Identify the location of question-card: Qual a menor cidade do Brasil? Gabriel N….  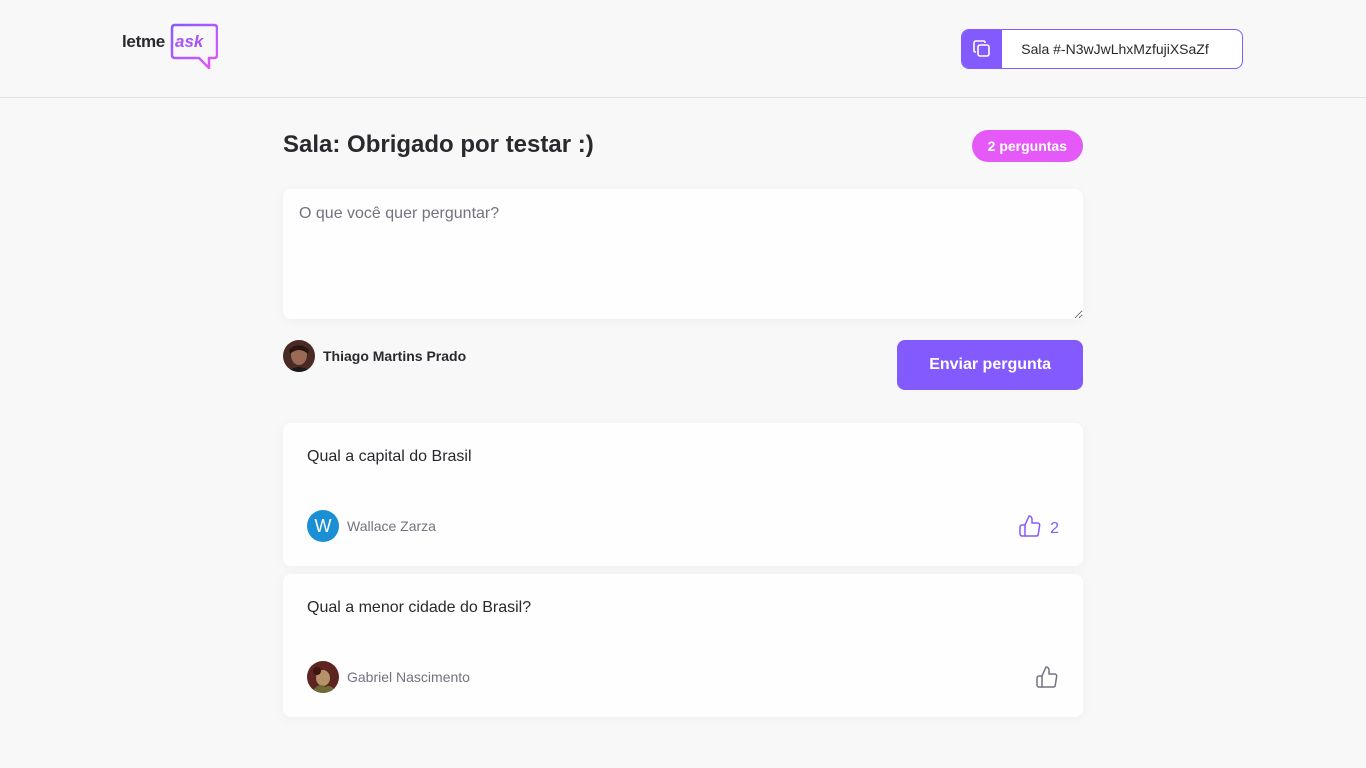
(683, 645).